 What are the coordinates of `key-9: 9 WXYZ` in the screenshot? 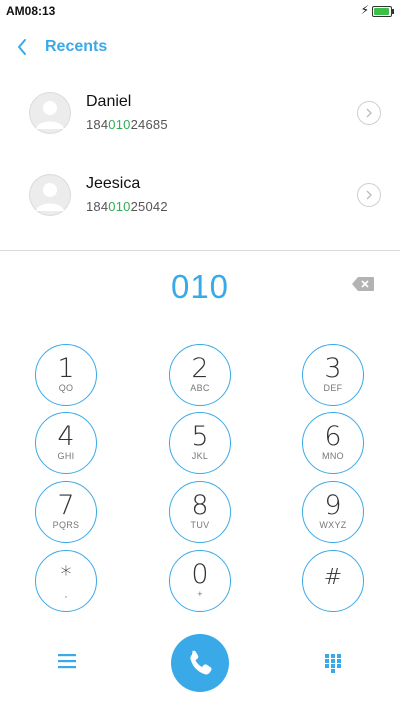 It's located at (333, 512).